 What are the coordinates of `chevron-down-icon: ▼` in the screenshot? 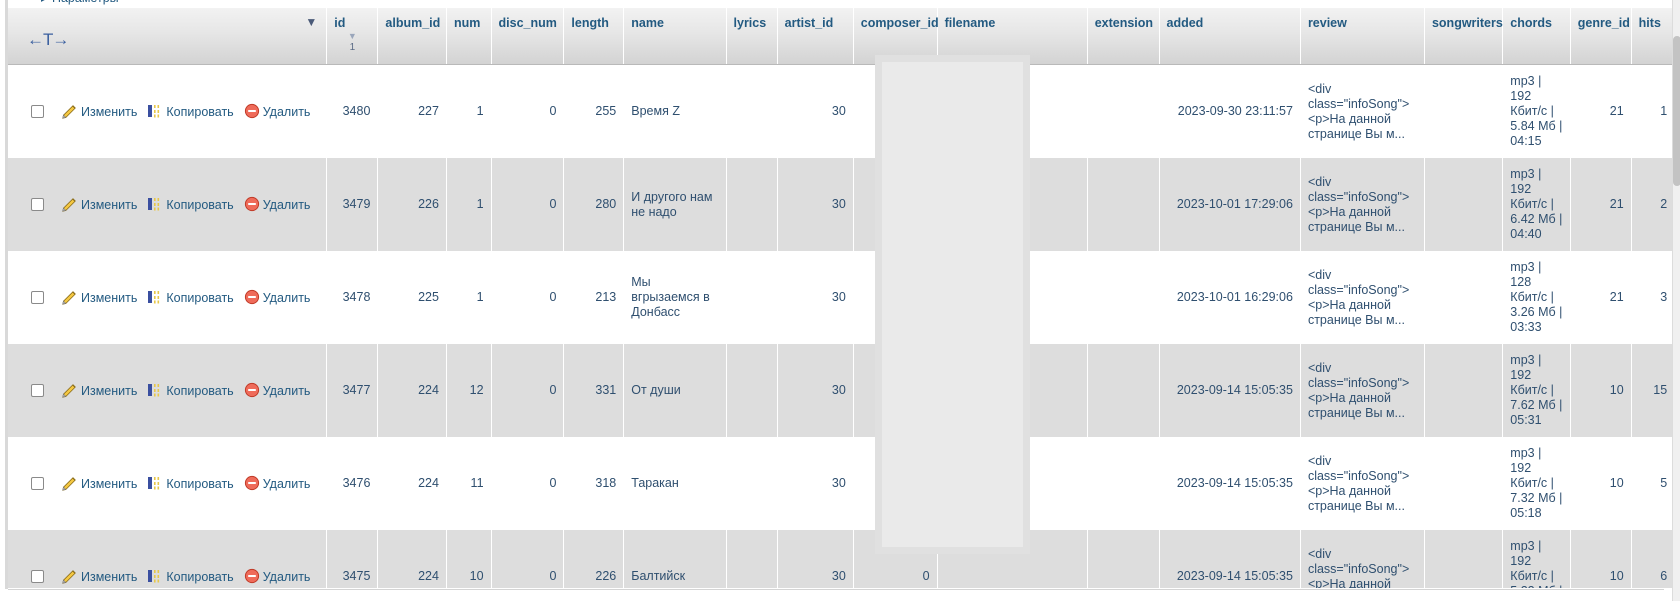 It's located at (311, 22).